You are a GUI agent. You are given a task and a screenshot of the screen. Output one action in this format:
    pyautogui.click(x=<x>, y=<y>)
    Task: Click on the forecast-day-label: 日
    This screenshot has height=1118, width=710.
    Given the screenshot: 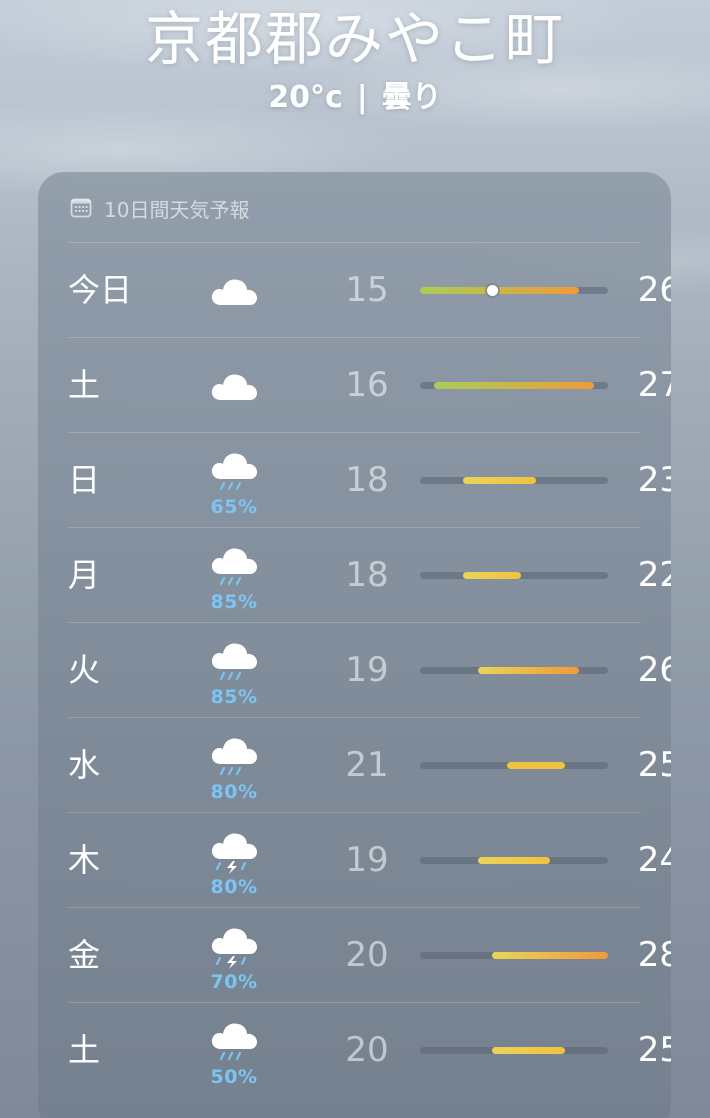 What is the action you would take?
    pyautogui.click(x=84, y=480)
    